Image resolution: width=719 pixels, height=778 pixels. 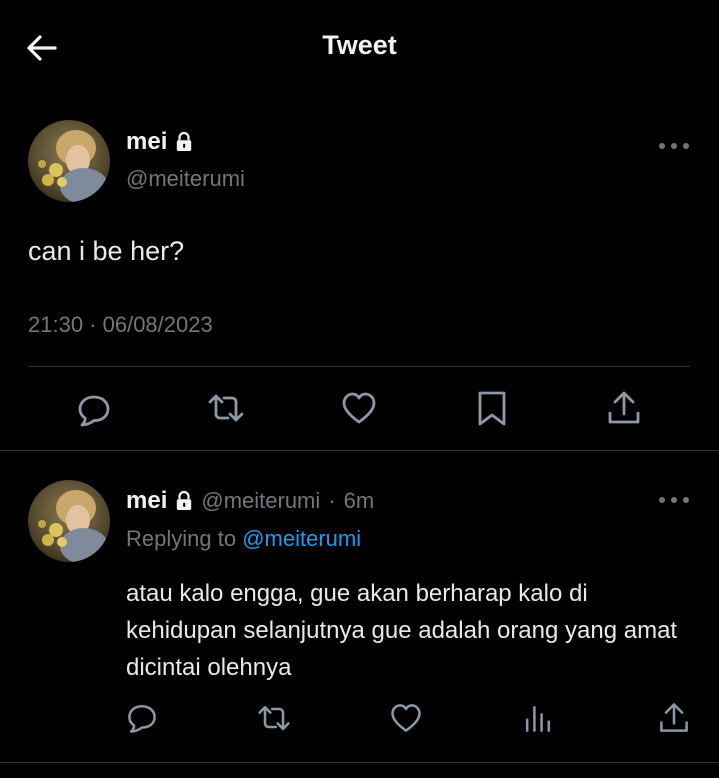 I want to click on replying-prefix: Replying to, so click(x=181, y=538).